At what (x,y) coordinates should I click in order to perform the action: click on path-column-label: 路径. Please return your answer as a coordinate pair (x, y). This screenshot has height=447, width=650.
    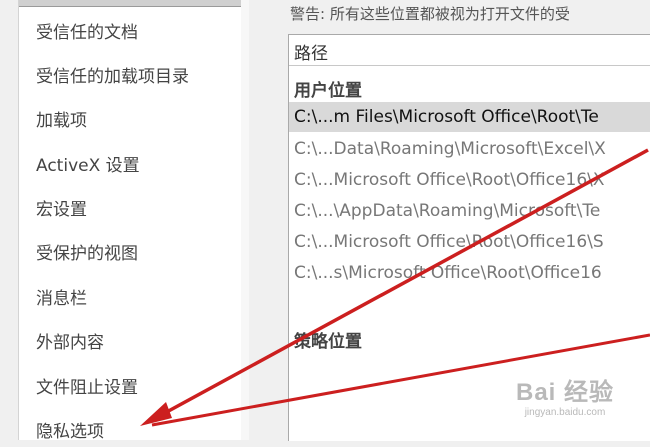
    Looking at the image, I should click on (311, 54).